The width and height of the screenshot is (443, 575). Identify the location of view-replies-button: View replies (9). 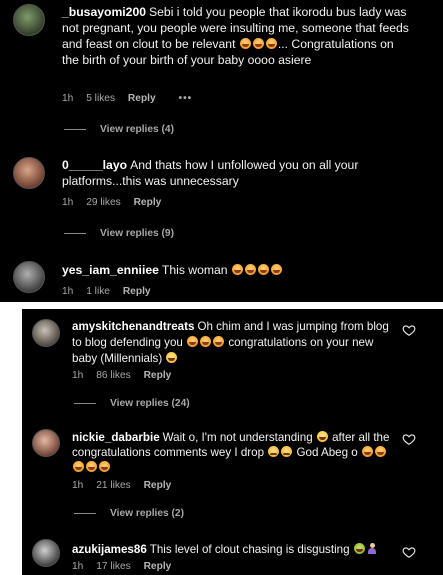
(119, 233).